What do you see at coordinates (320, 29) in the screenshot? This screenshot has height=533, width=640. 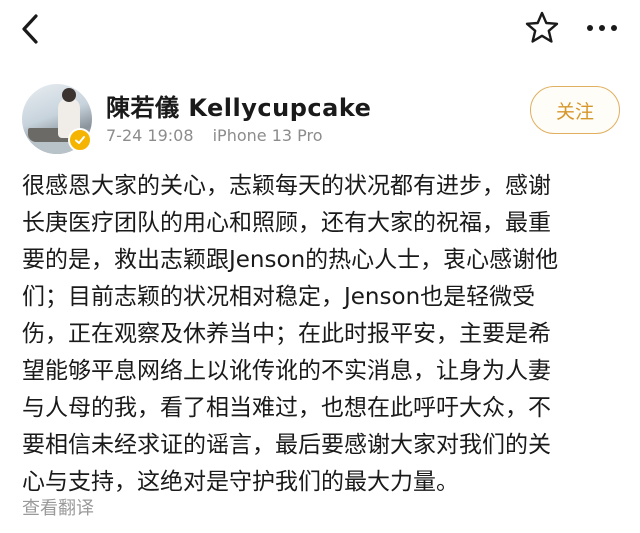 I see `top-bar` at bounding box center [320, 29].